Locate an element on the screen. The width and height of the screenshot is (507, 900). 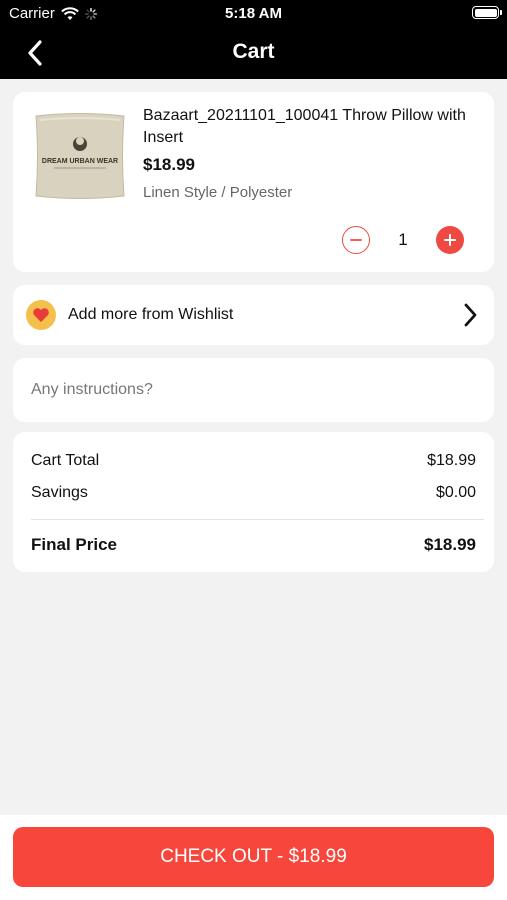
final-price-row: Final Price $18.99 is located at coordinates (253, 545).